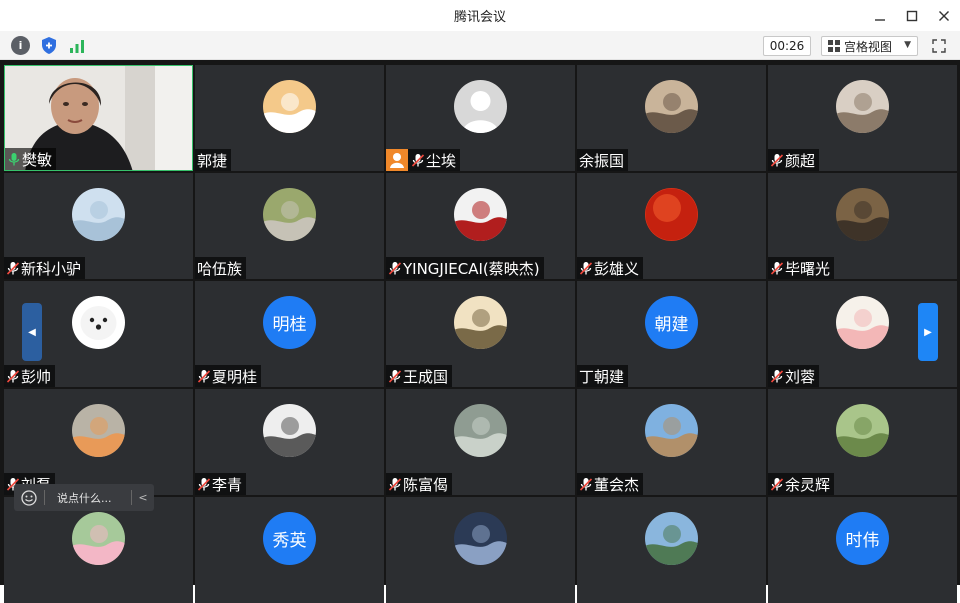  I want to click on network-signal-icon, so click(76, 45).